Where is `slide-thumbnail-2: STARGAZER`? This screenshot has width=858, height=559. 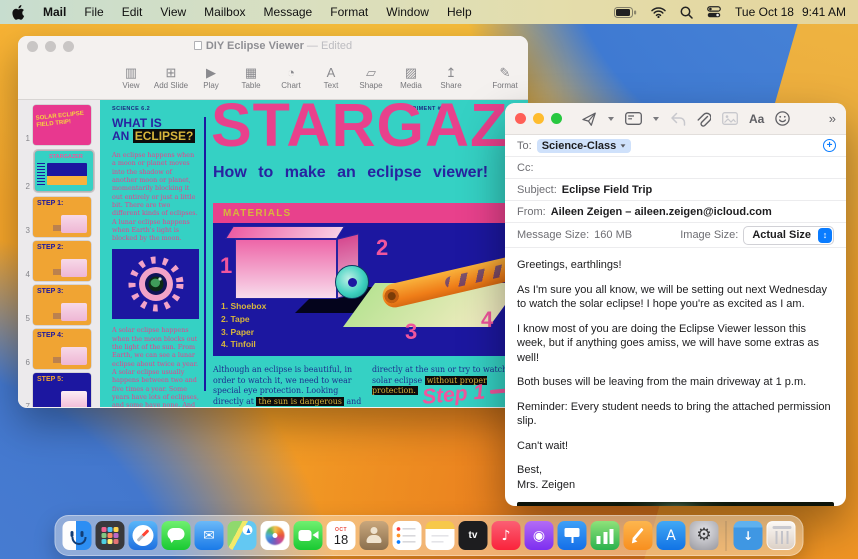 slide-thumbnail-2: STARGAZER is located at coordinates (64, 171).